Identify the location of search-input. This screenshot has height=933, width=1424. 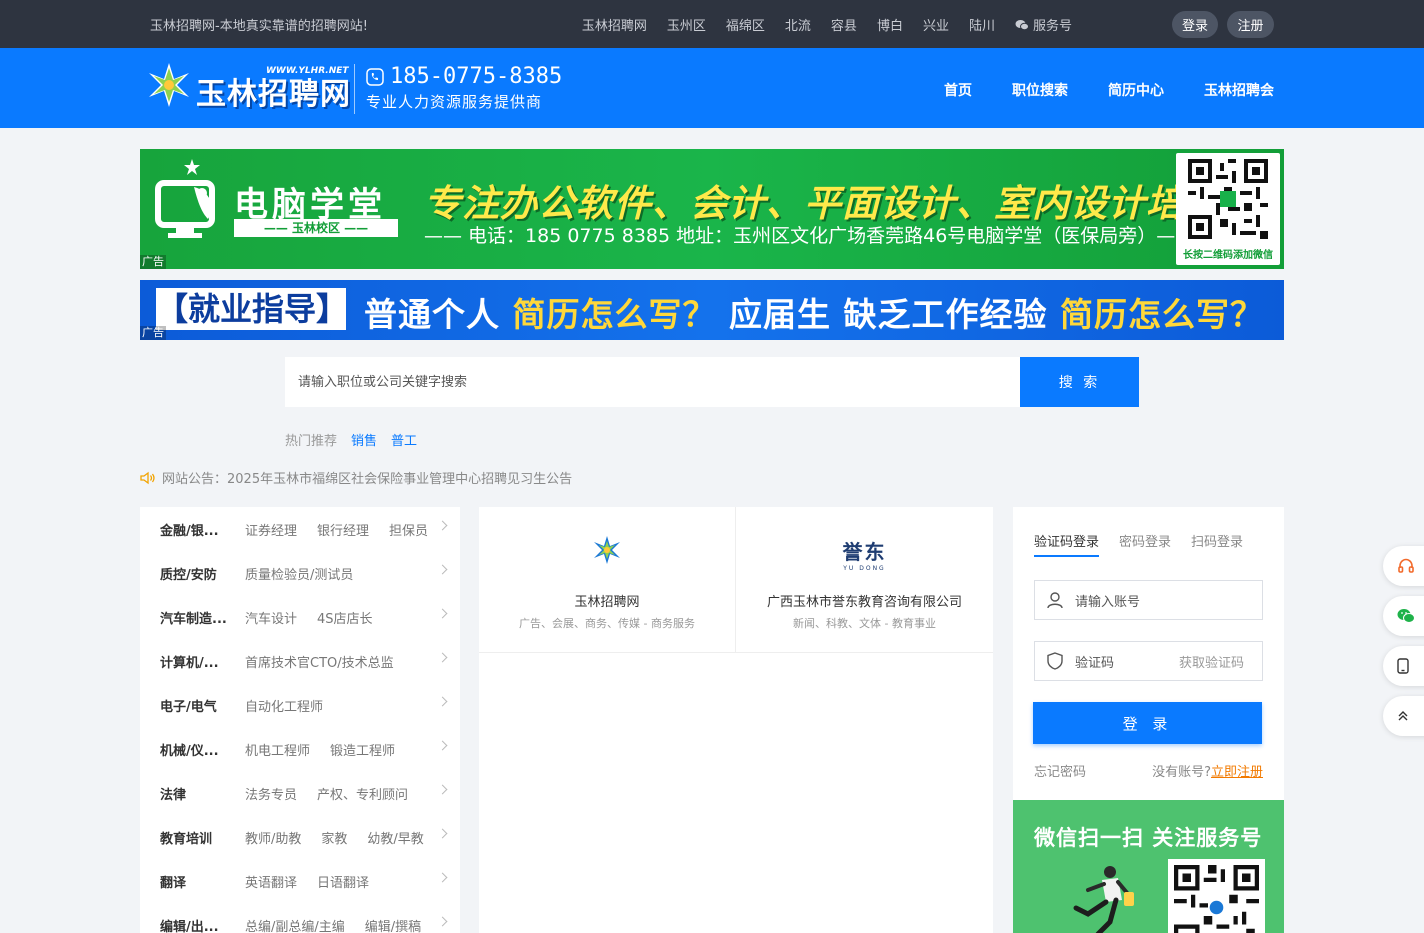
(652, 382).